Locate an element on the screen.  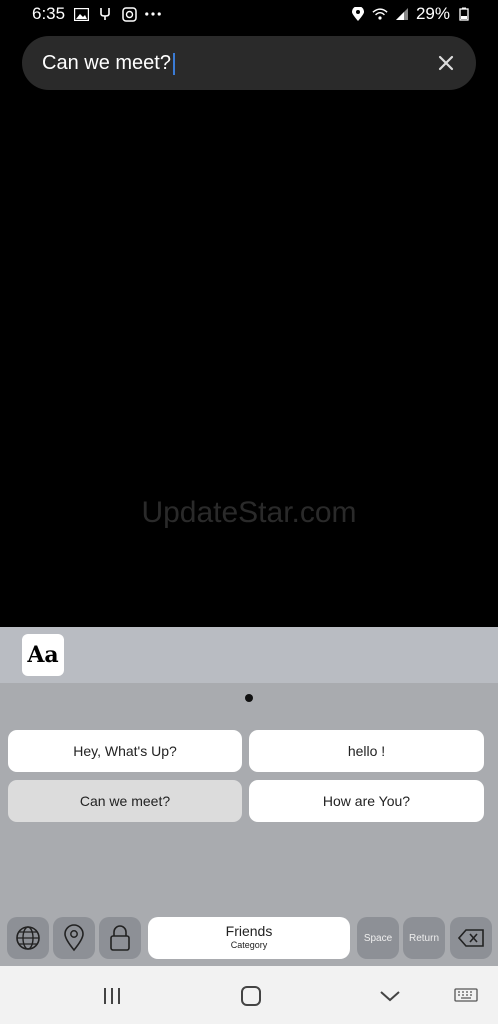
keyboard-bottom-row: Friends Category Space Return is located at coordinates (249, 939).